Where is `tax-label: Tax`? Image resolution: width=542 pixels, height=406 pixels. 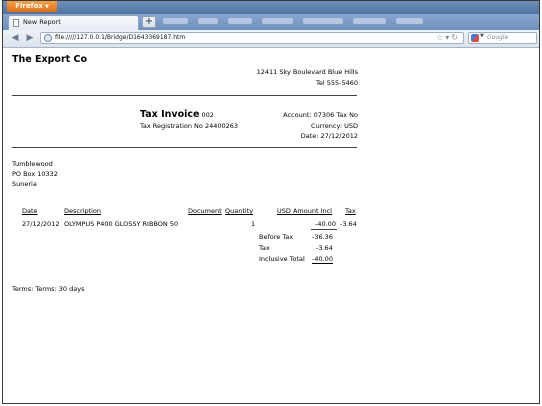
tax-label: Tax is located at coordinates (264, 248).